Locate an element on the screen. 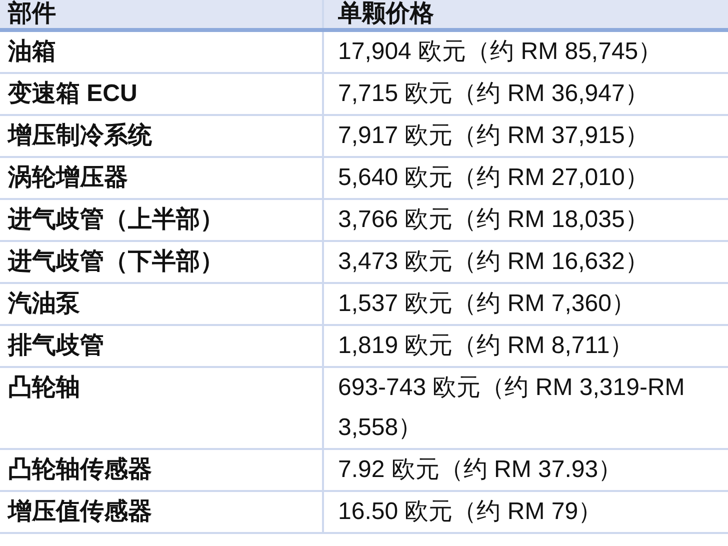 This screenshot has height=546, width=728. table-cell: 增压制冷系统 is located at coordinates (161, 136).